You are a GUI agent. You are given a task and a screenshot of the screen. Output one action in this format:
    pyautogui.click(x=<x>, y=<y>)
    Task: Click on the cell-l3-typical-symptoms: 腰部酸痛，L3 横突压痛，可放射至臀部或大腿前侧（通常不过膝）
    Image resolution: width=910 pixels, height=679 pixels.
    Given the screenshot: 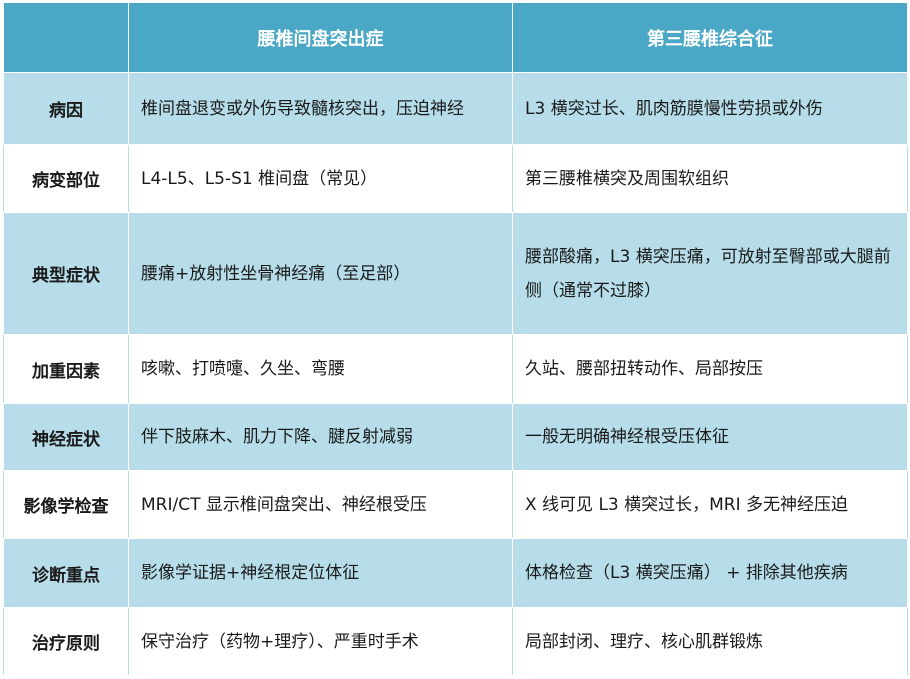 What is the action you would take?
    pyautogui.click(x=710, y=273)
    